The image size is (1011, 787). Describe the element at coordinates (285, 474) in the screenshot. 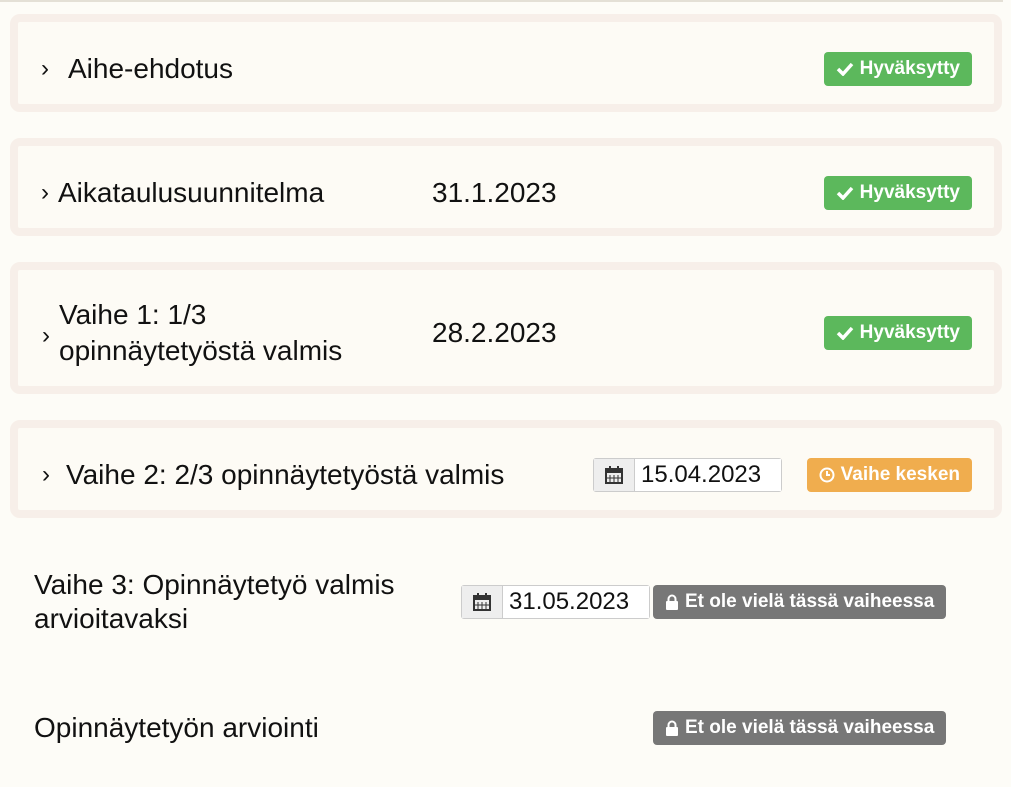

I see `step-title: Vaihe 2: 2/3 opinnäytetyöstä valmis` at that location.